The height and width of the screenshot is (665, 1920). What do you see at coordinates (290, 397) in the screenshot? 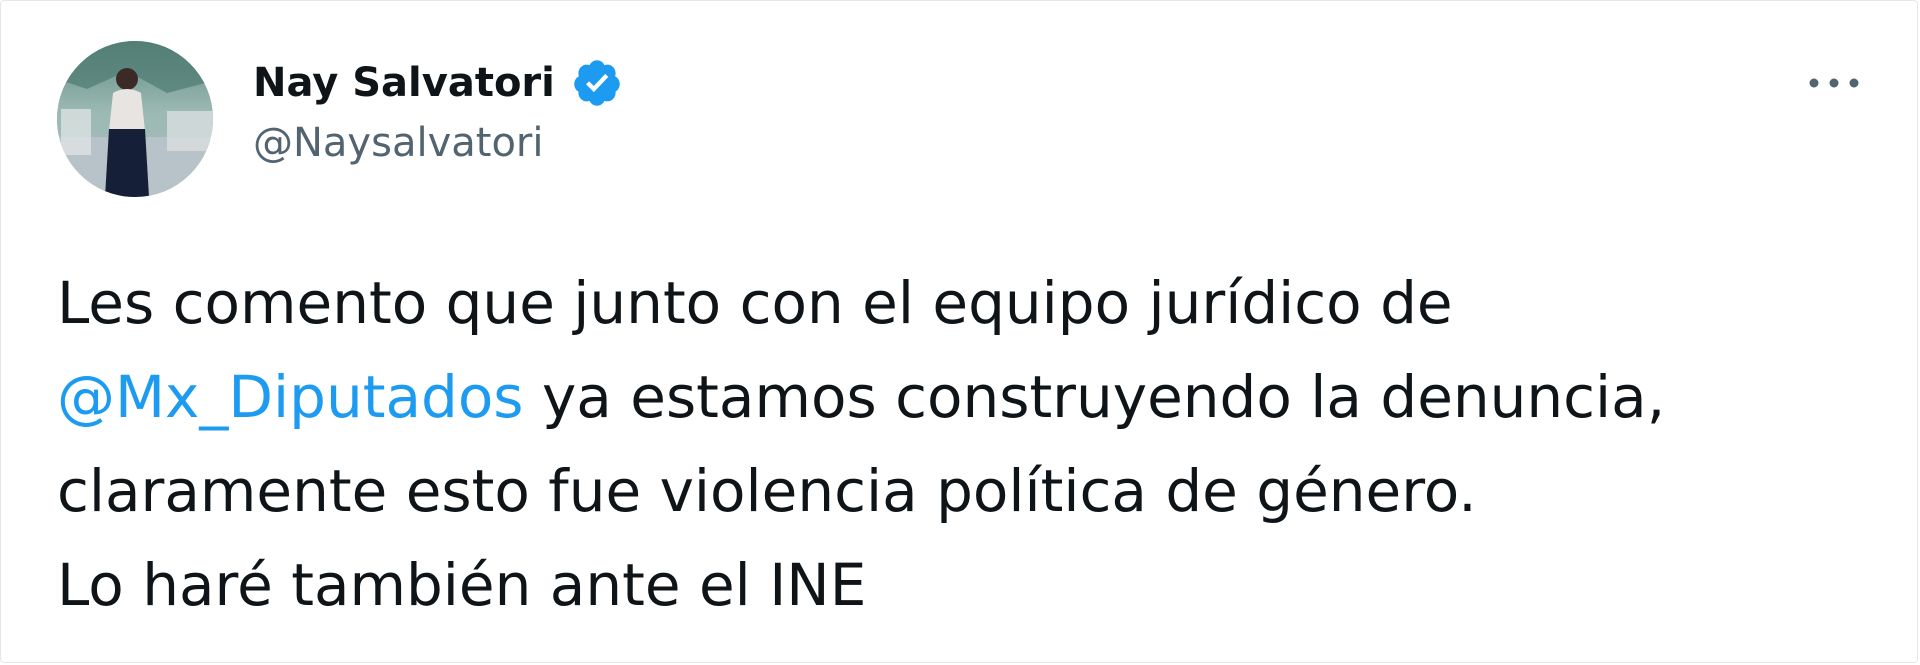
I see `mention-link: @Mx_Diputados` at bounding box center [290, 397].